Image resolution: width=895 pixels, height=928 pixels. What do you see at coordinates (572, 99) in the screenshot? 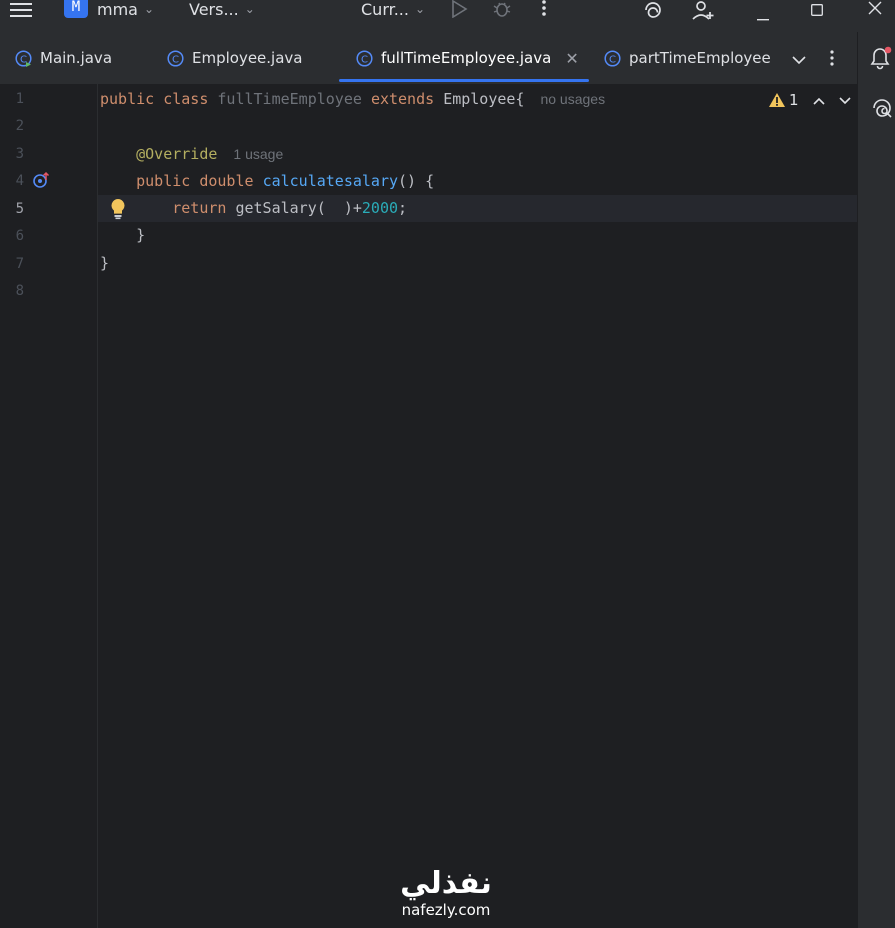
I see `usages-hint: no usages` at bounding box center [572, 99].